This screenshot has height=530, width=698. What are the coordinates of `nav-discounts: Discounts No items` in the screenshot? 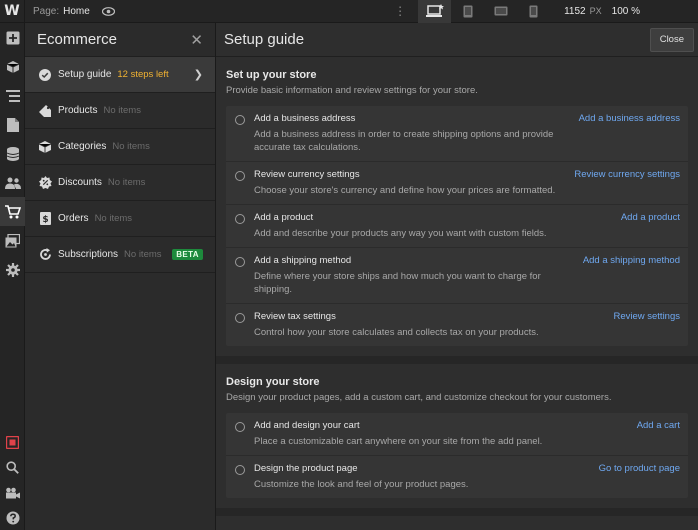 It's located at (120, 183).